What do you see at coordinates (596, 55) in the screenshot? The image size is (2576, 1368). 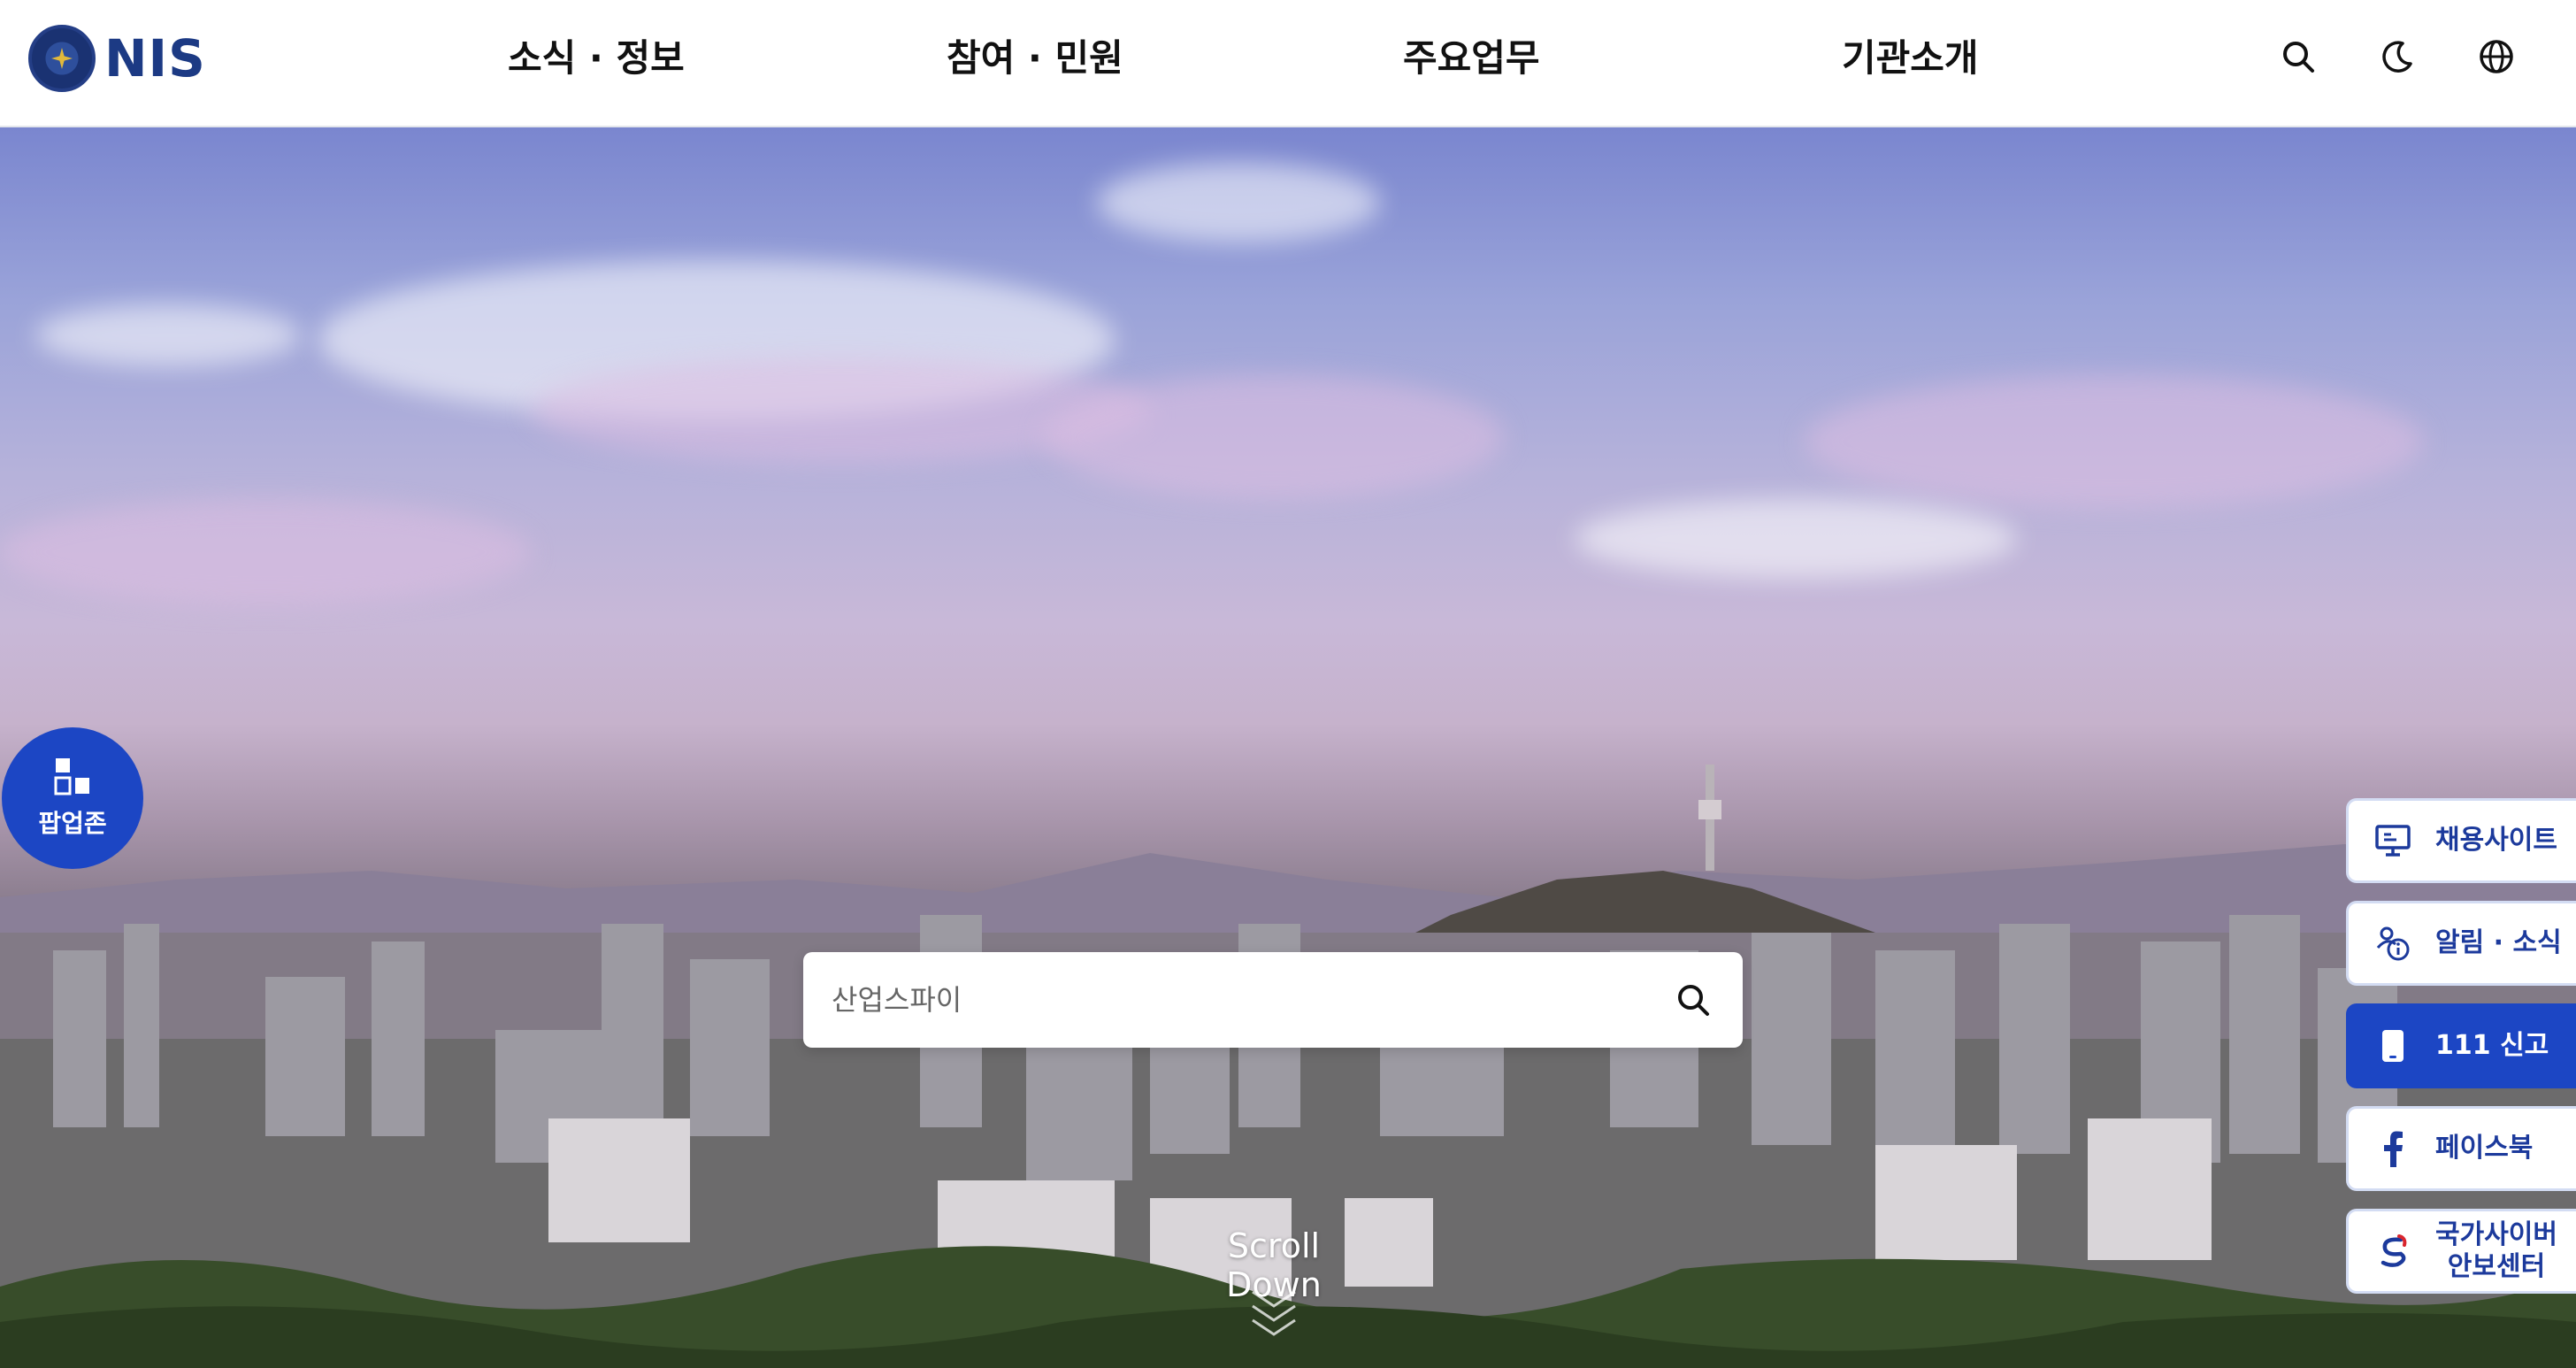 I see `nav-news-info: 소식 · 정보` at bounding box center [596, 55].